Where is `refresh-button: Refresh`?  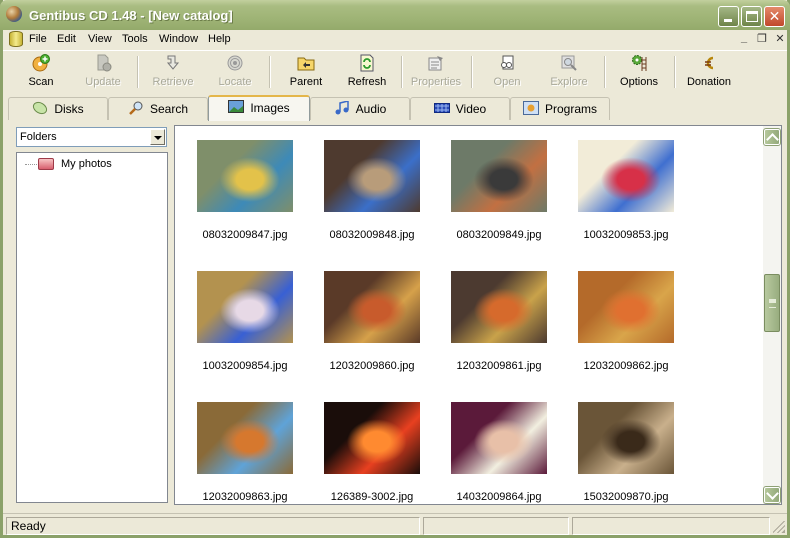 refresh-button: Refresh is located at coordinates (367, 73).